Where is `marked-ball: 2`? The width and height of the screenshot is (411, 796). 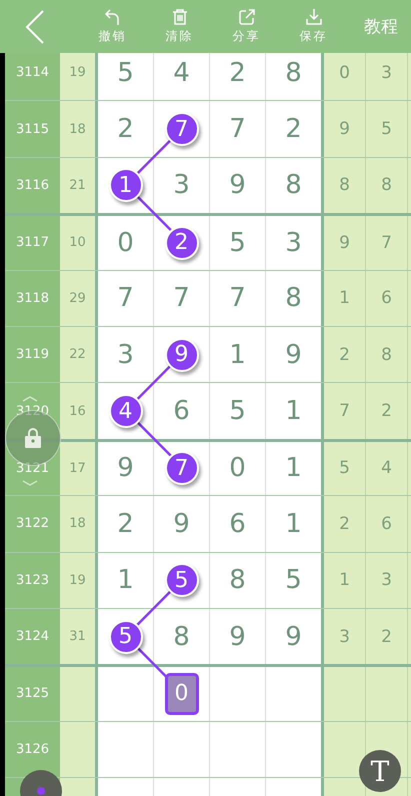 marked-ball: 2 is located at coordinates (181, 243).